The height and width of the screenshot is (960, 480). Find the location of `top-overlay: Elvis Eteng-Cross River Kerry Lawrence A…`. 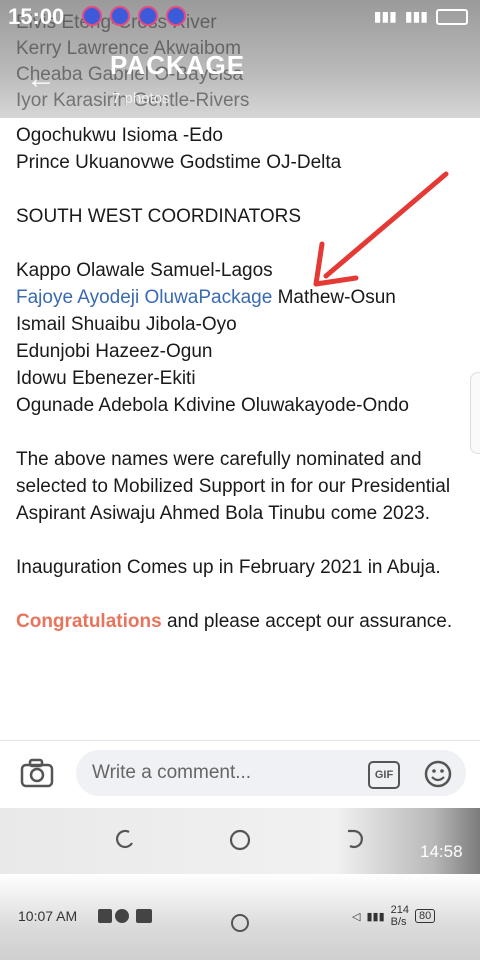

top-overlay: Elvis Eteng-Cross River Kerry Lawrence A… is located at coordinates (240, 59).